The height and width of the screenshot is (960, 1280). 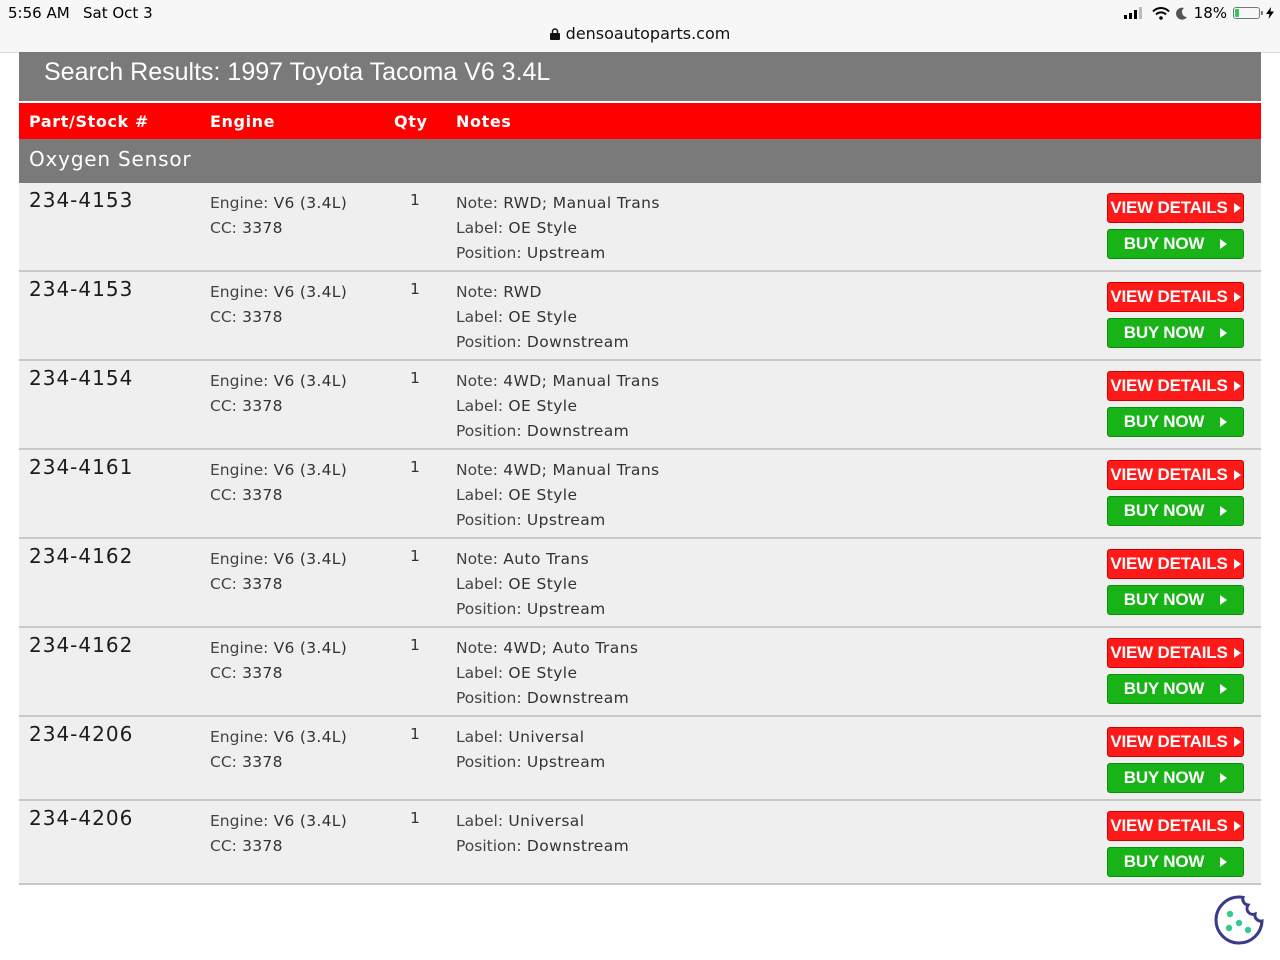 I want to click on notes: Label: Universal Position: Upstream, so click(x=531, y=750).